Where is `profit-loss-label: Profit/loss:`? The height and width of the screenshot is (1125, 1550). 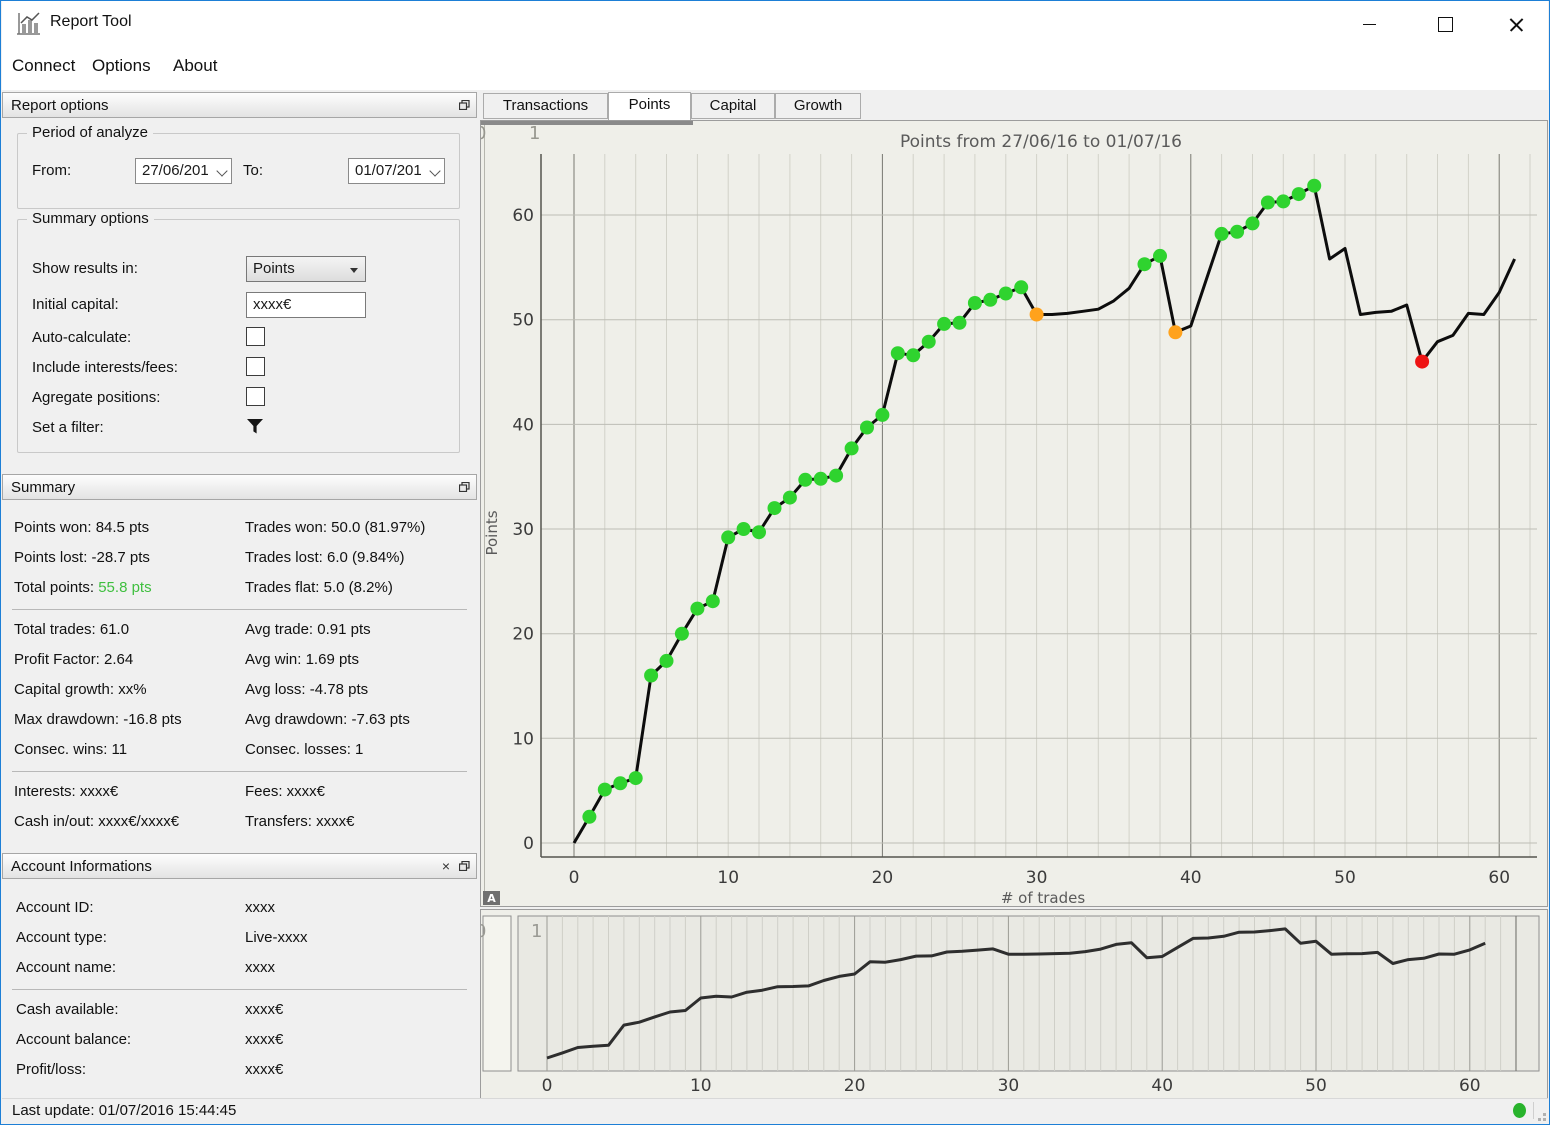
profit-loss-label: Profit/loss: is located at coordinates (51, 1069).